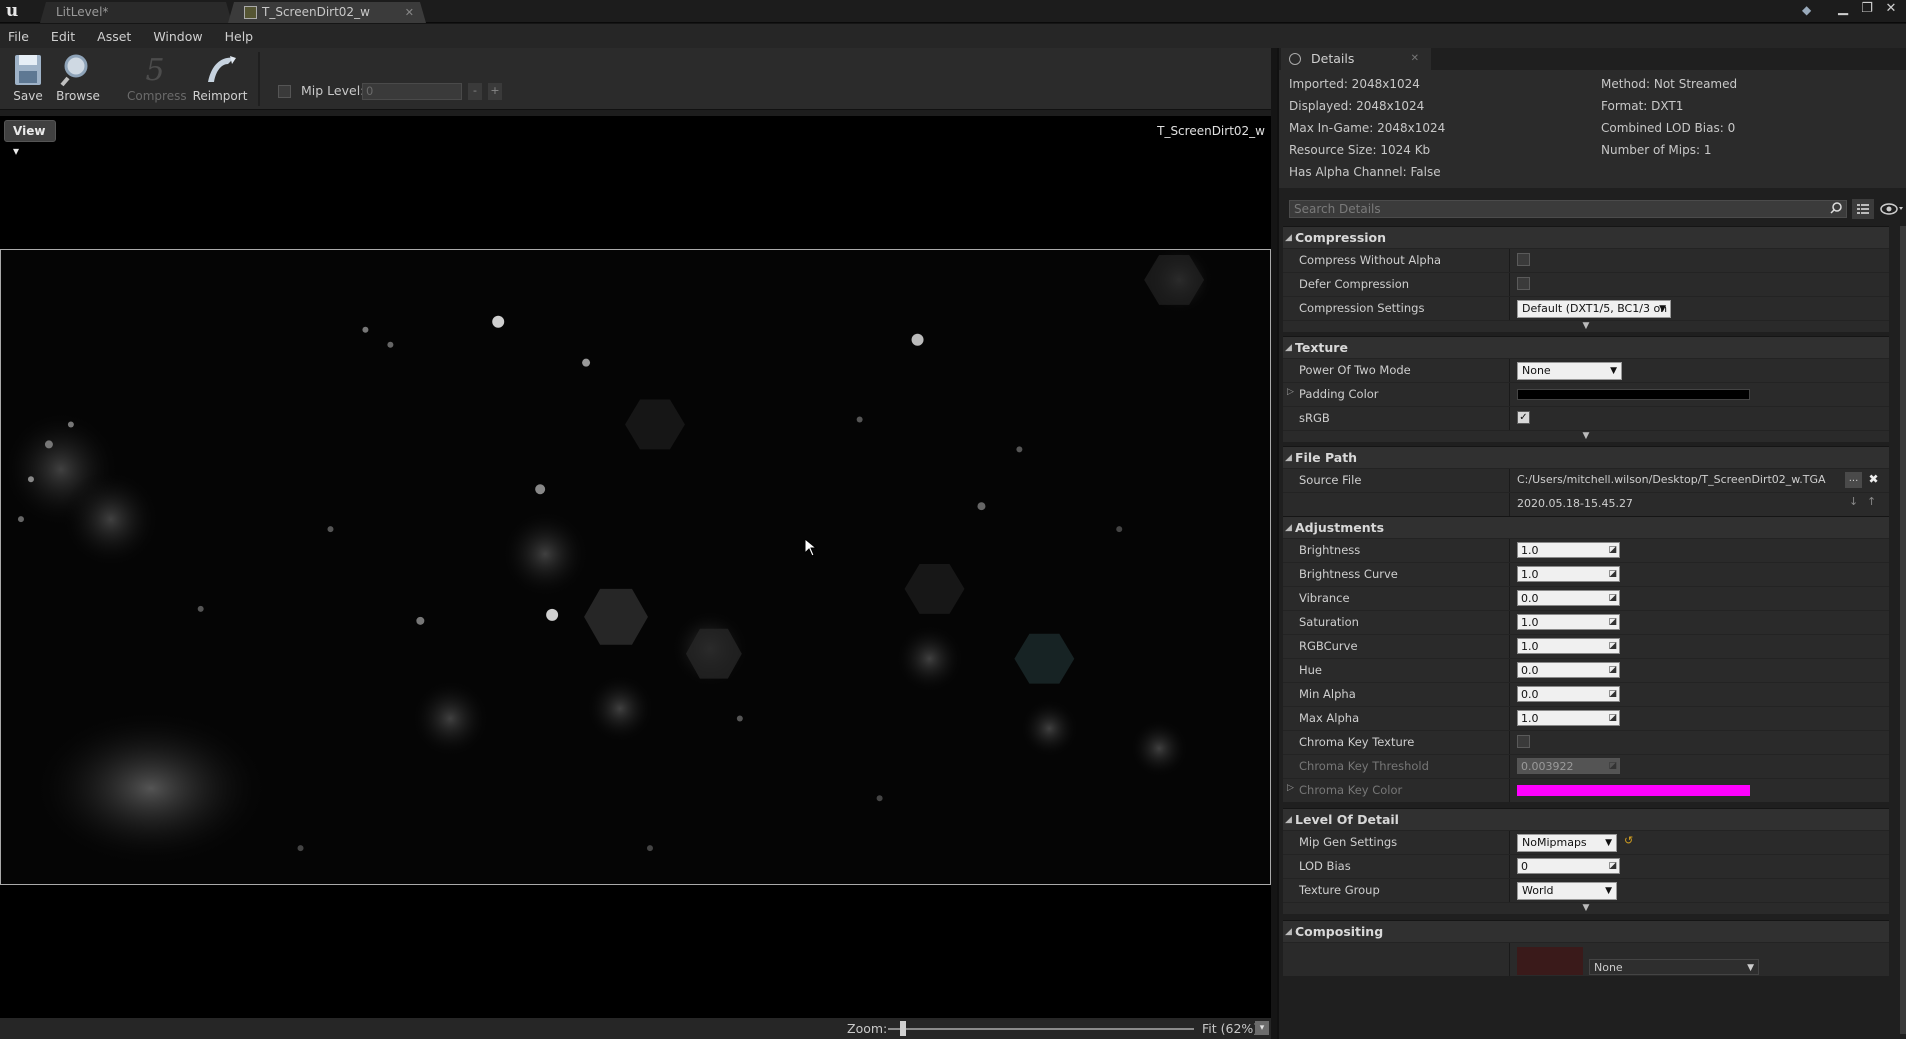  What do you see at coordinates (1811, 11) in the screenshot?
I see `feedback-icon: ◆` at bounding box center [1811, 11].